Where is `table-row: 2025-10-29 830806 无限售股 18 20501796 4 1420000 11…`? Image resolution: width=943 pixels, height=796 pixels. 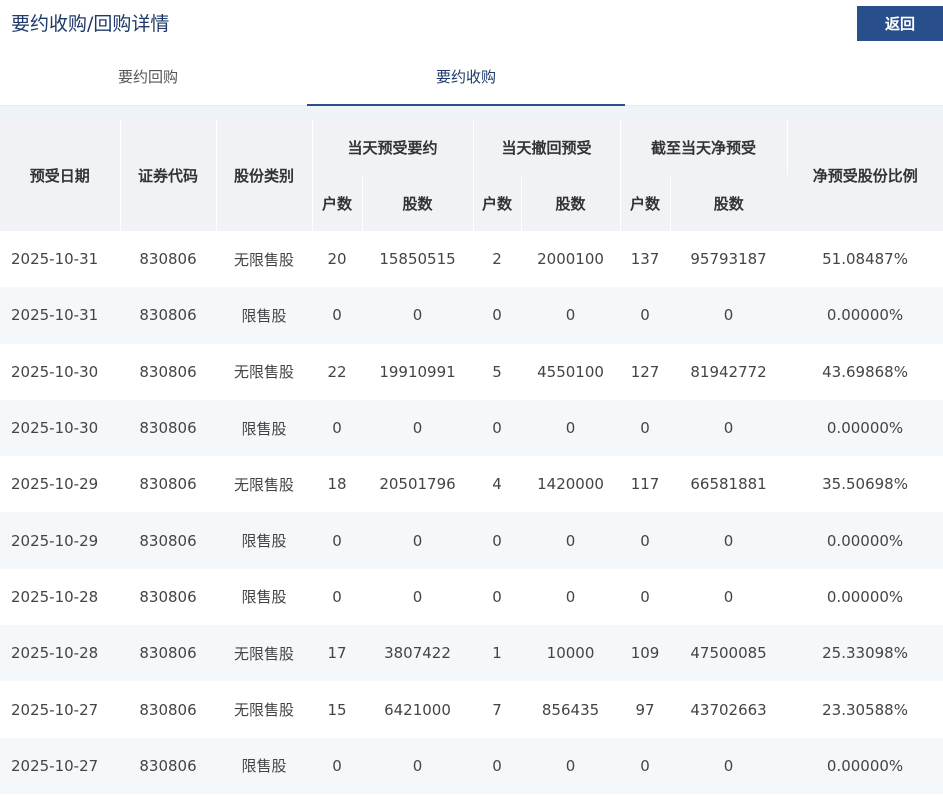
table-row: 2025-10-29 830806 无限售股 18 20501796 4 1420000 11… is located at coordinates (471, 484).